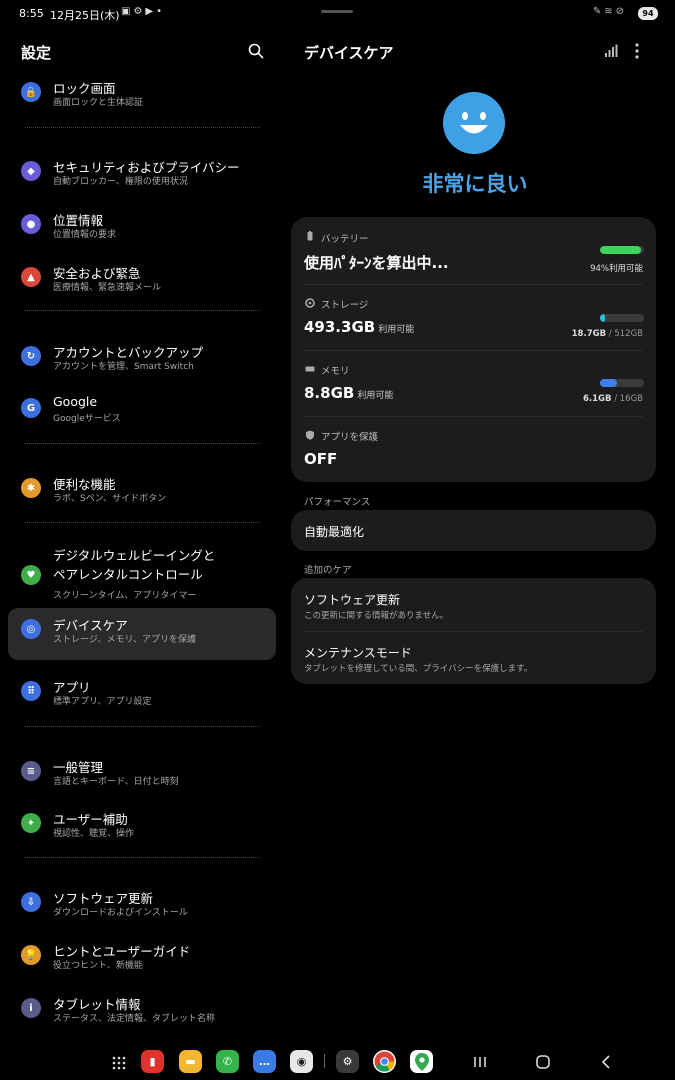 The width and height of the screenshot is (675, 1080). What do you see at coordinates (421, 1061) in the screenshot?
I see `maps-app-icon` at bounding box center [421, 1061].